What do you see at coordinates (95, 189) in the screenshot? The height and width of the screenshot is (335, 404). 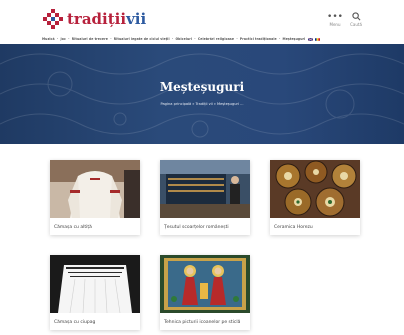 I see `card-image-camasa-altita` at bounding box center [95, 189].